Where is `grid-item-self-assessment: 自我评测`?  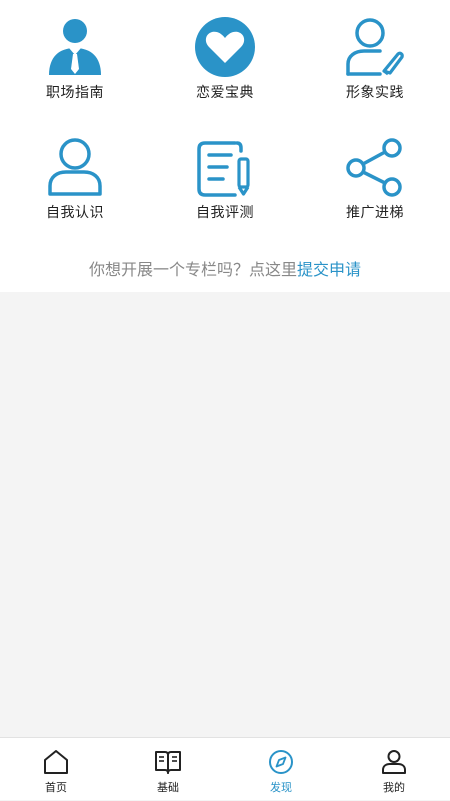
grid-item-self-assessment: 自我评测 is located at coordinates (225, 175).